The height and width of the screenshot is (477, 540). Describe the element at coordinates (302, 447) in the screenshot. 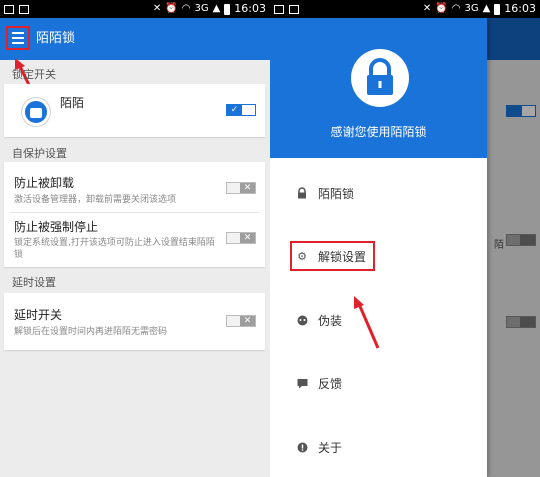

I see `info-icon` at that location.